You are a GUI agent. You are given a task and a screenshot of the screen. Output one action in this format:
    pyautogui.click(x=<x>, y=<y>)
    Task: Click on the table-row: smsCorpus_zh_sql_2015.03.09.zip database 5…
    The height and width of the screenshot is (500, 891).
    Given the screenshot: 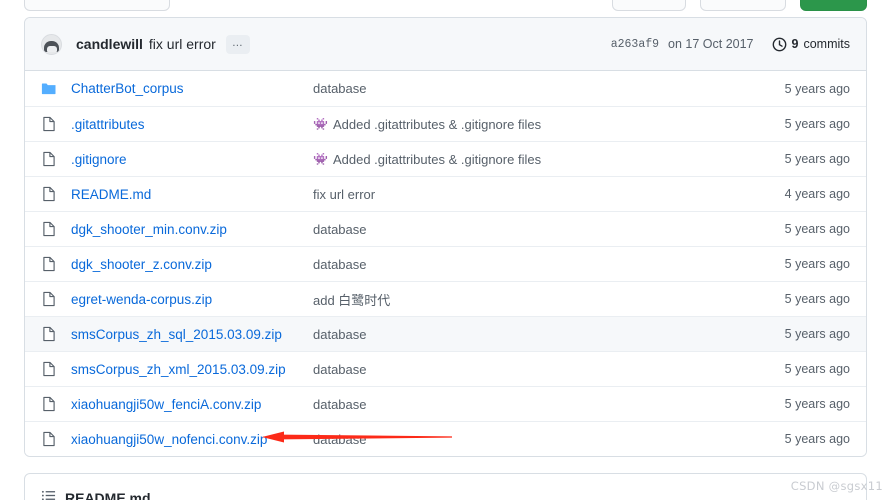 What is the action you would take?
    pyautogui.click(x=445, y=333)
    